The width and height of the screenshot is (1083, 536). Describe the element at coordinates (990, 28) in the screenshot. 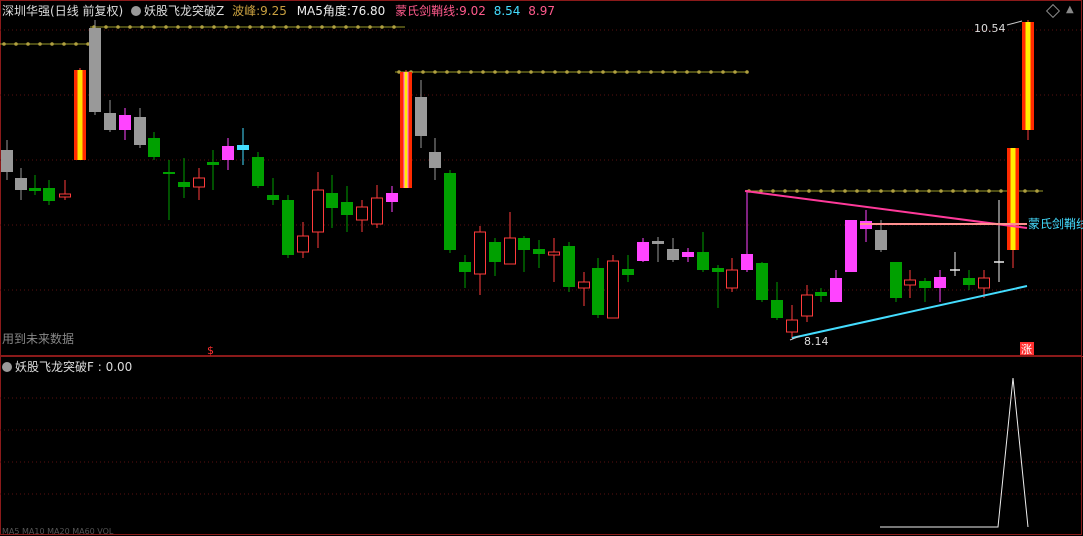

I see `high-label: 10.54` at that location.